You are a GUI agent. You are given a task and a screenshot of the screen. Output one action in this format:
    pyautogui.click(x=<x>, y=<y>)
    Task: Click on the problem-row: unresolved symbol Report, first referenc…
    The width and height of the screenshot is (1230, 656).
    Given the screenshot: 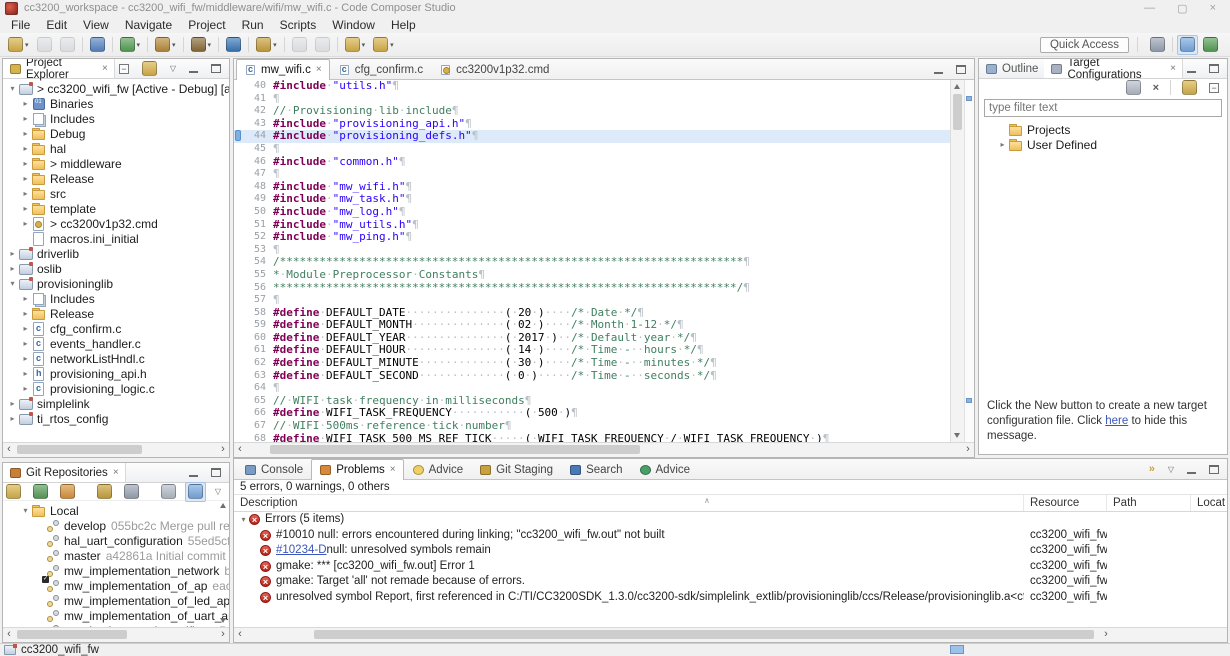 What is the action you would take?
    pyautogui.click(x=730, y=597)
    